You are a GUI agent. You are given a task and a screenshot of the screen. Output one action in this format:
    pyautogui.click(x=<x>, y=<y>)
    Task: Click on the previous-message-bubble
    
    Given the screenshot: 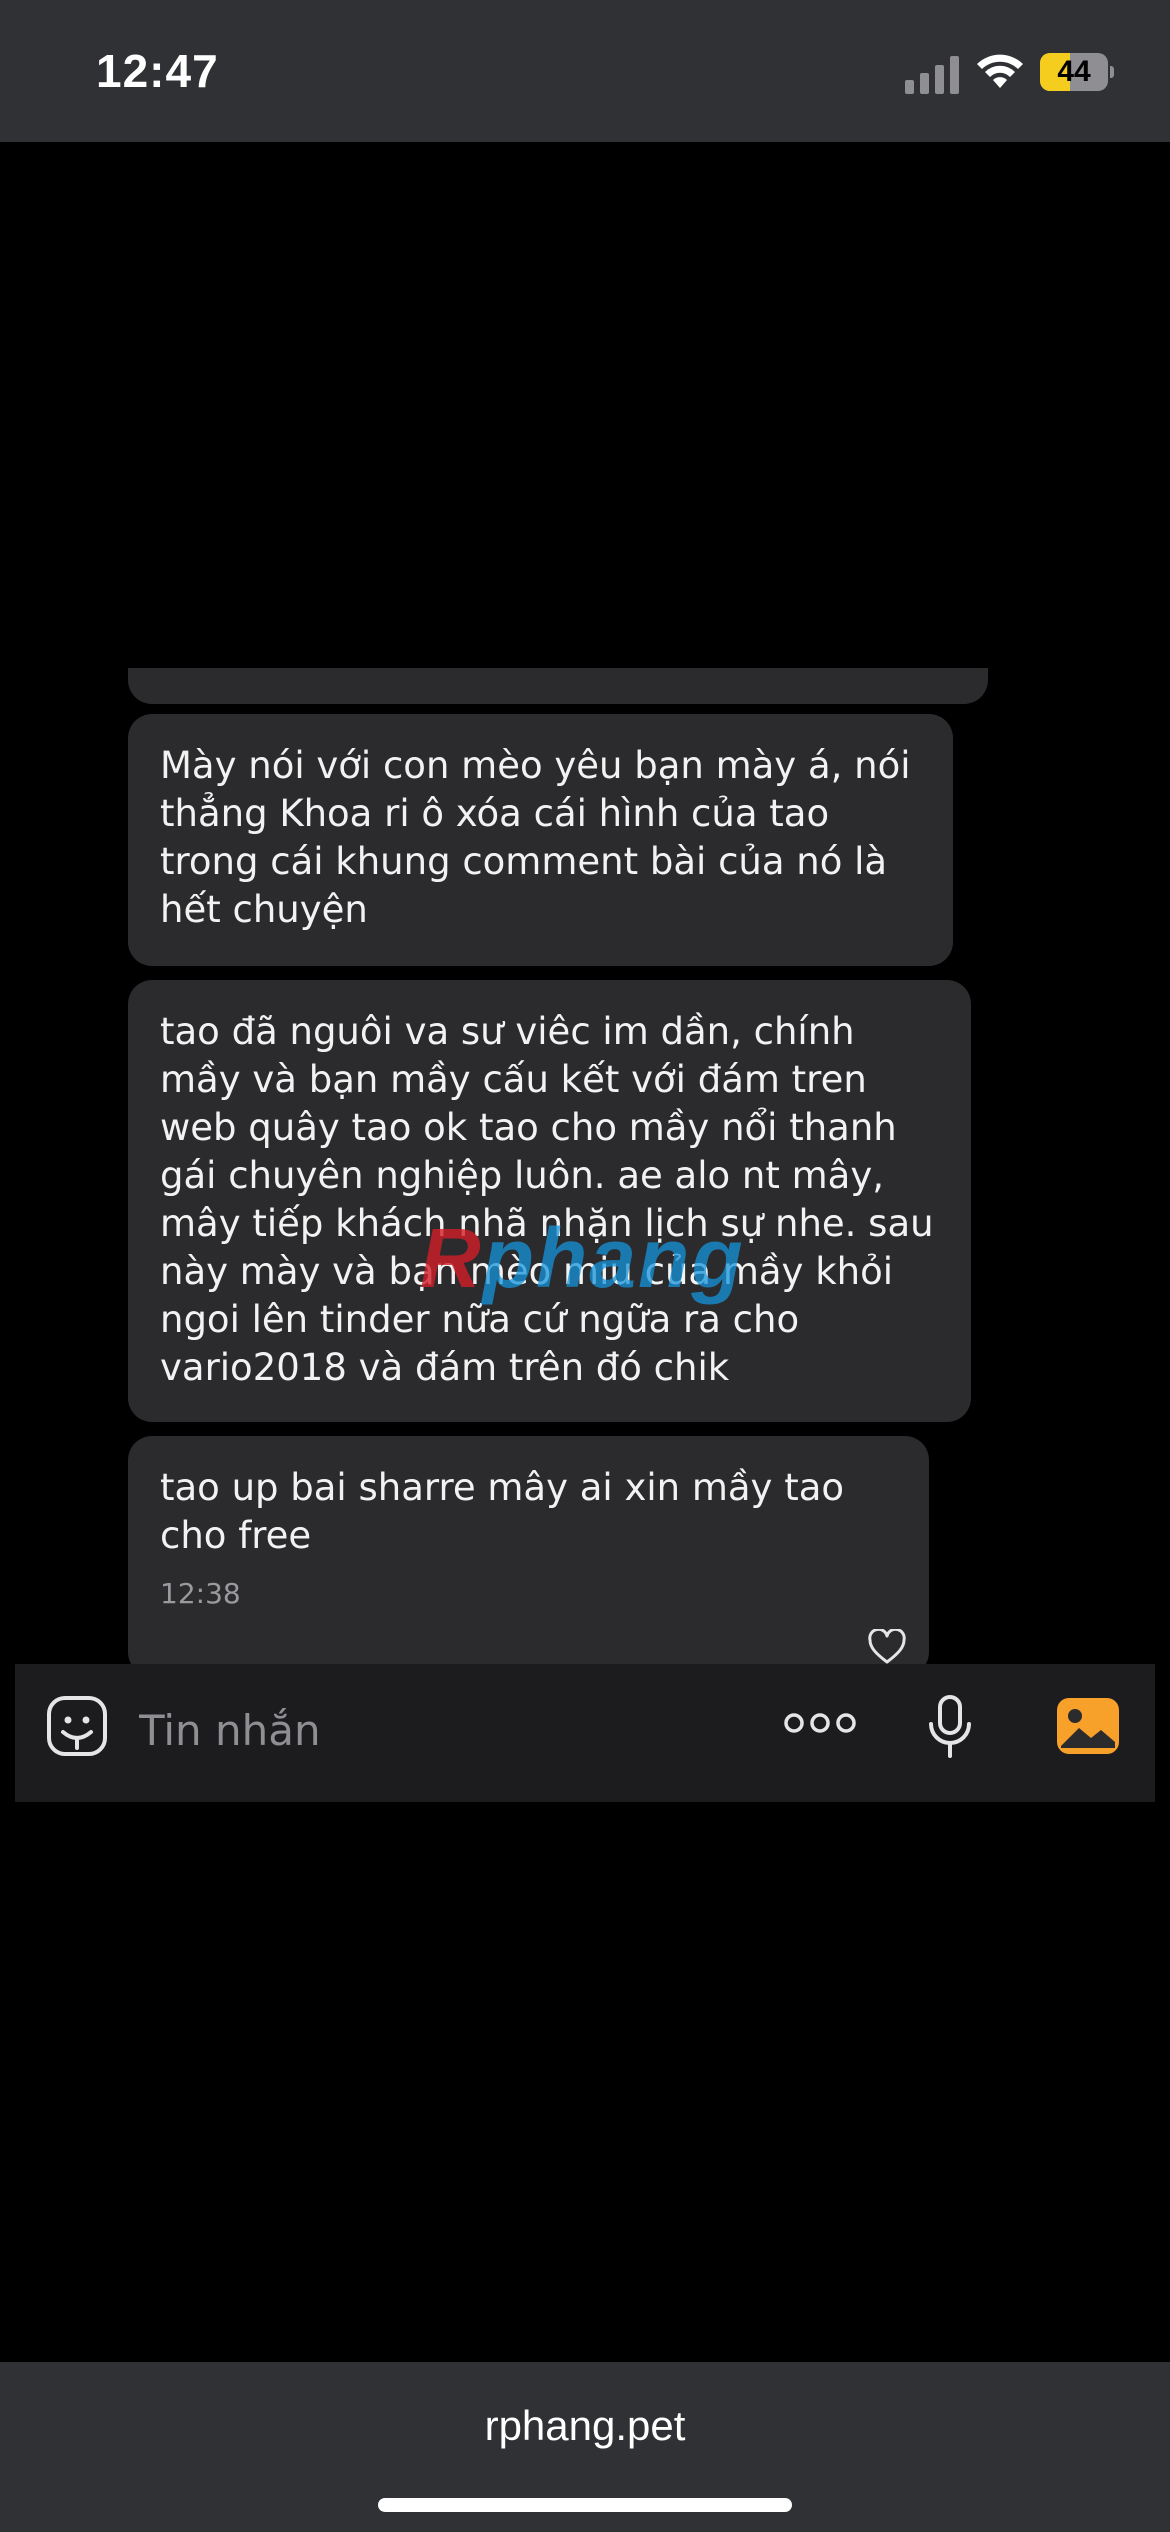 What is the action you would take?
    pyautogui.click(x=558, y=686)
    